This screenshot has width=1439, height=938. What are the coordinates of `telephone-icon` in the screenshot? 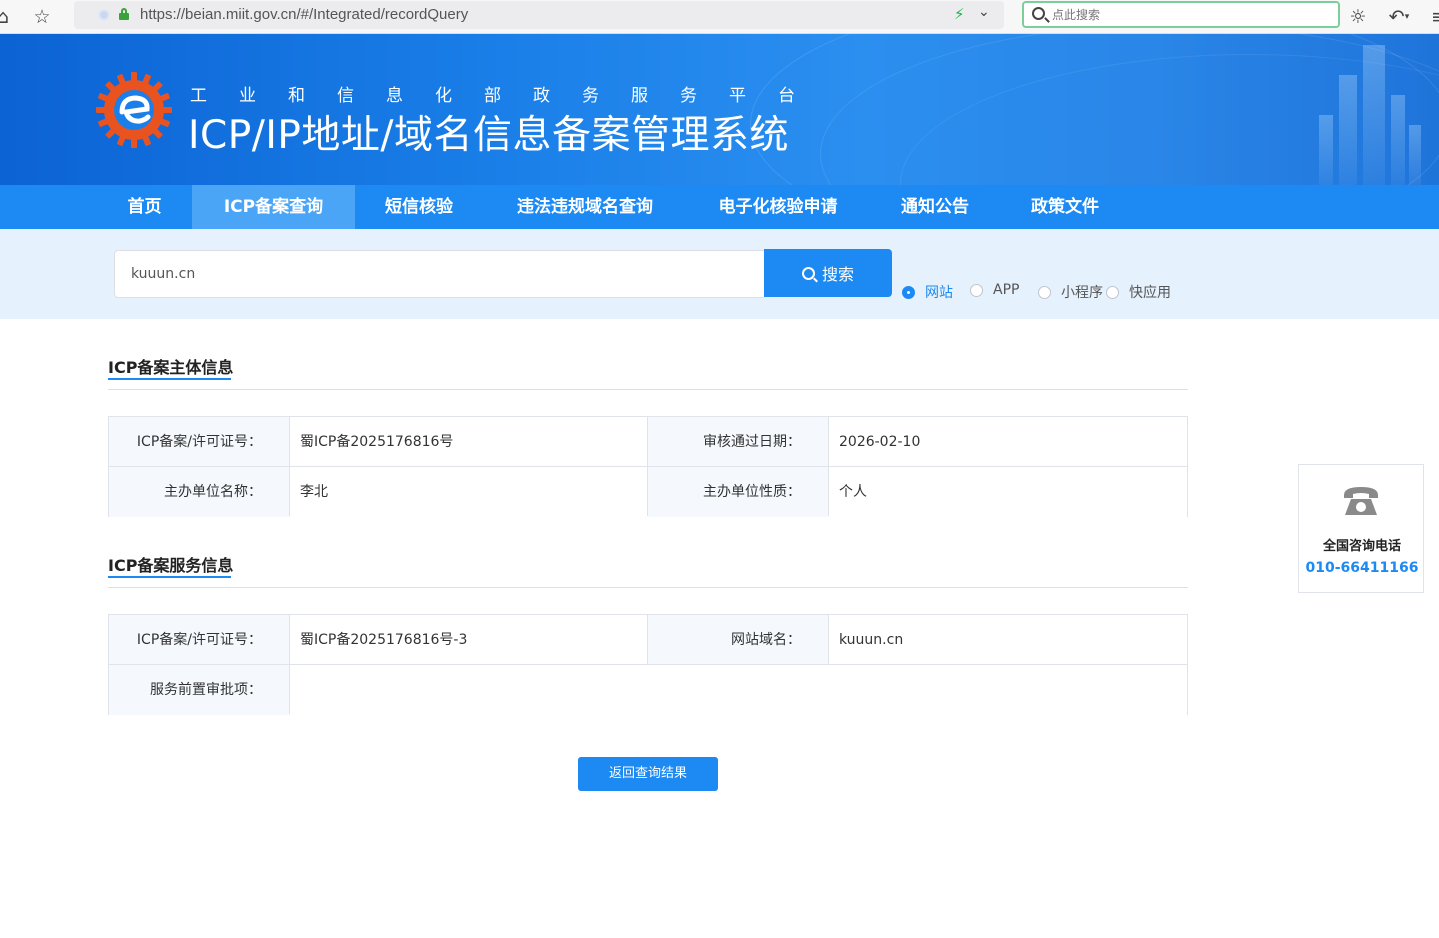 It's located at (1361, 501).